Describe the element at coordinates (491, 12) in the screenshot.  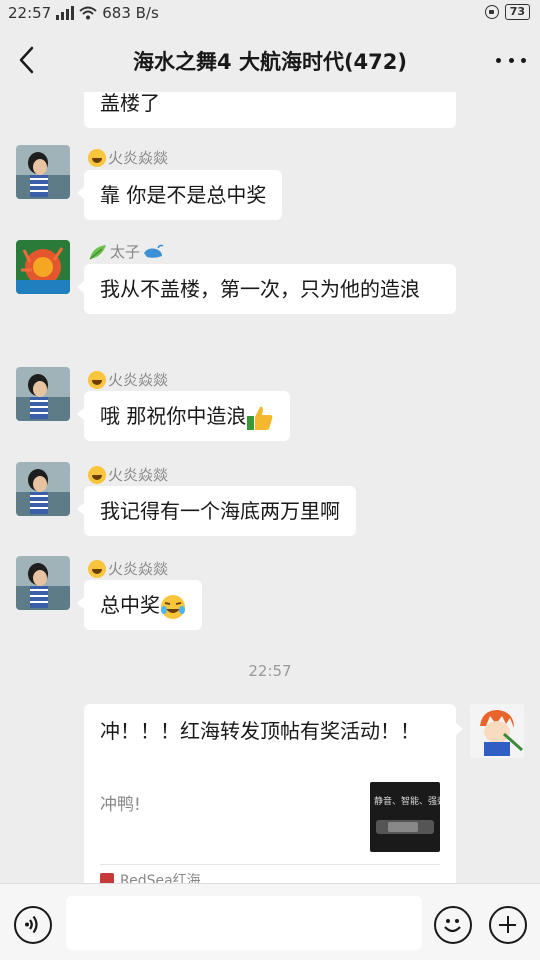
I see `rotation-lock-icon` at that location.